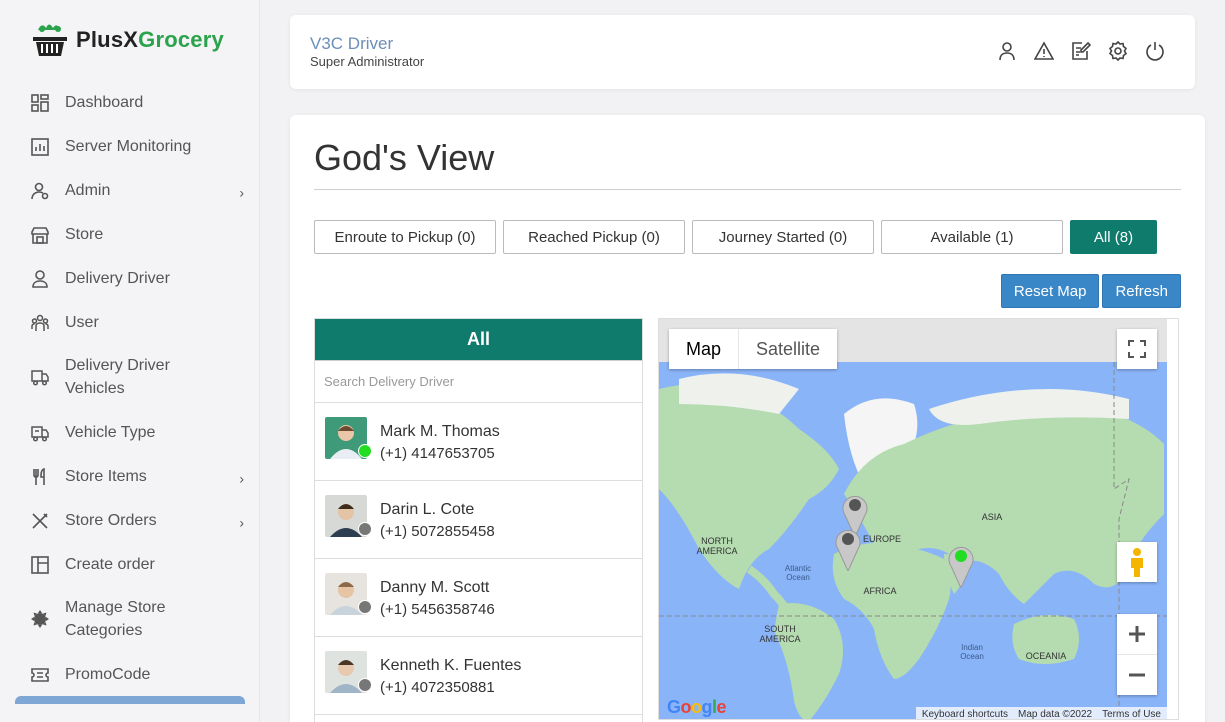  What do you see at coordinates (40, 675) in the screenshot?
I see `promocode-icon` at bounding box center [40, 675].